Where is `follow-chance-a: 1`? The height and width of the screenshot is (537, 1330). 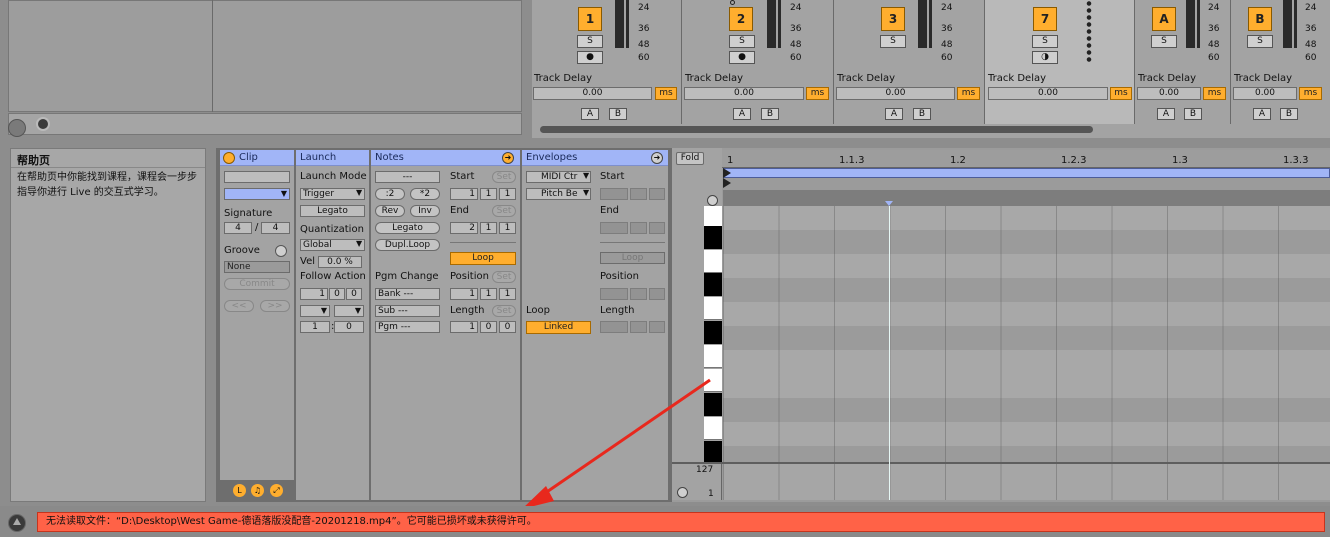 follow-chance-a: 1 is located at coordinates (315, 327).